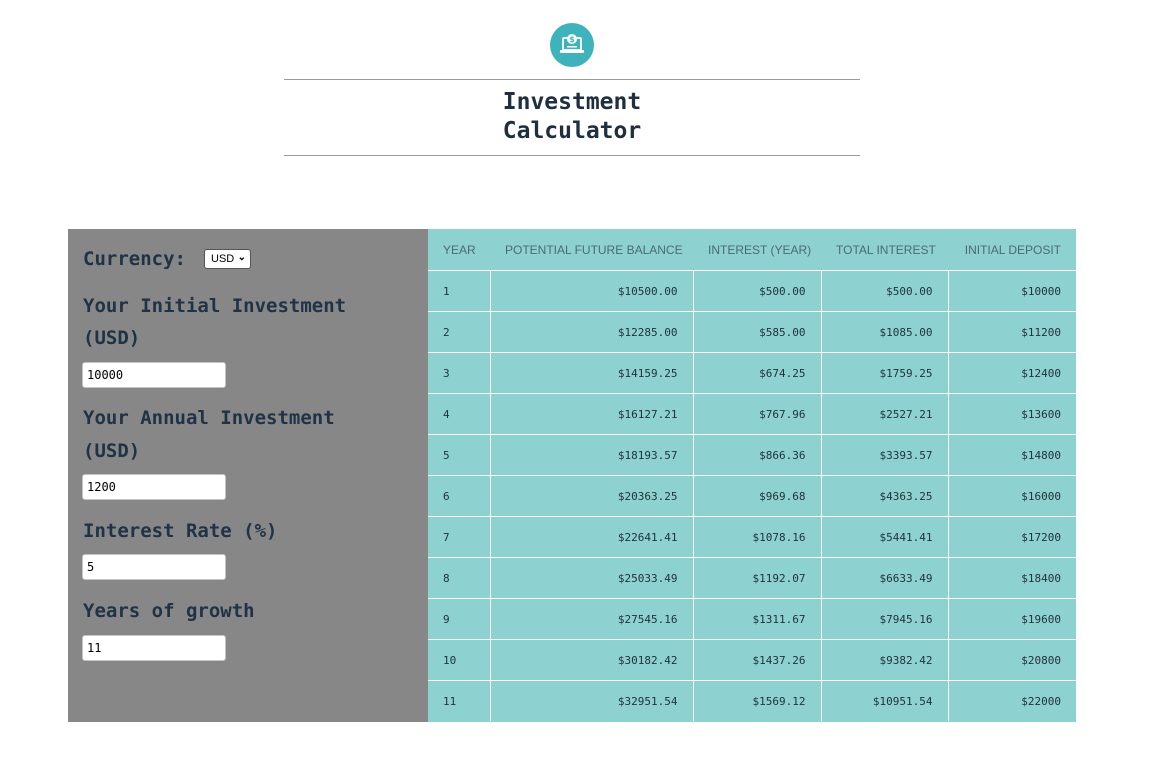 The width and height of the screenshot is (1151, 764). Describe the element at coordinates (154, 487) in the screenshot. I see `annual-investment-input` at that location.